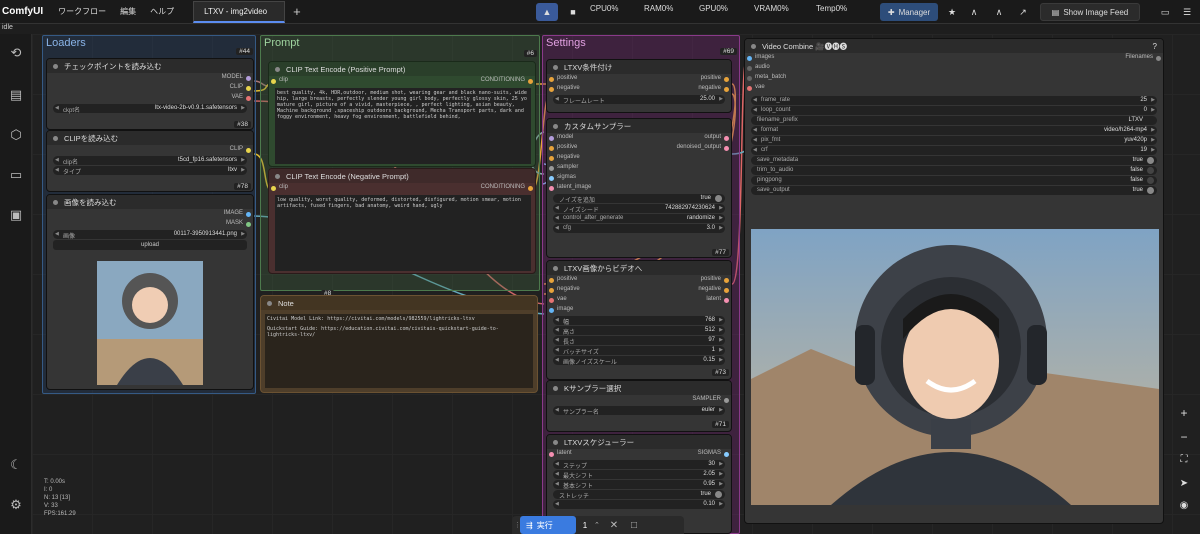 This screenshot has width=1200, height=534. What do you see at coordinates (16, 95) in the screenshot?
I see `queue-list-icon: ▤` at bounding box center [16, 95].